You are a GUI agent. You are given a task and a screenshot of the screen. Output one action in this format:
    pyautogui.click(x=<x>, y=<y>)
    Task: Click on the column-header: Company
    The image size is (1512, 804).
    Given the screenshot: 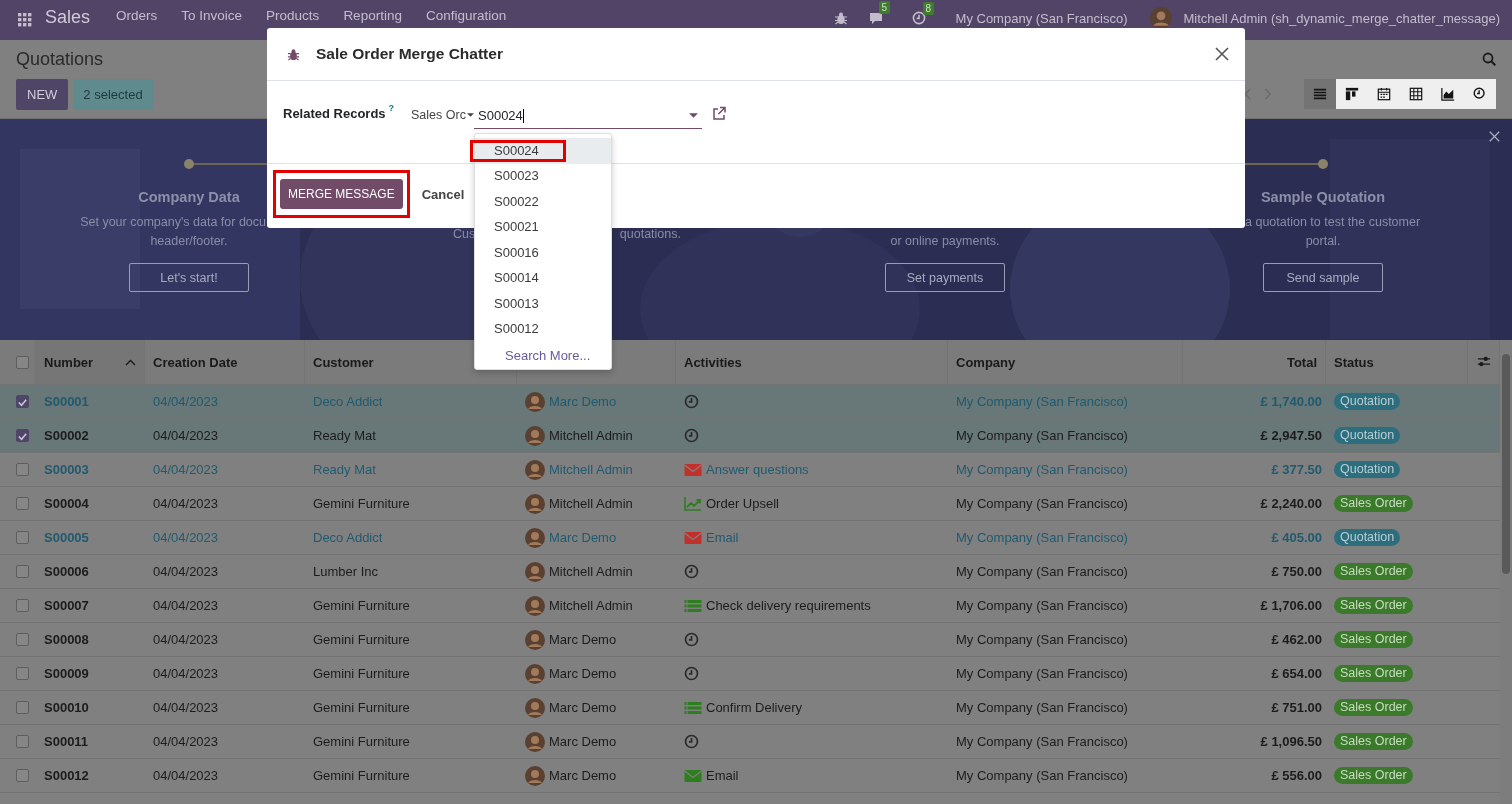 What is the action you would take?
    pyautogui.click(x=1065, y=362)
    